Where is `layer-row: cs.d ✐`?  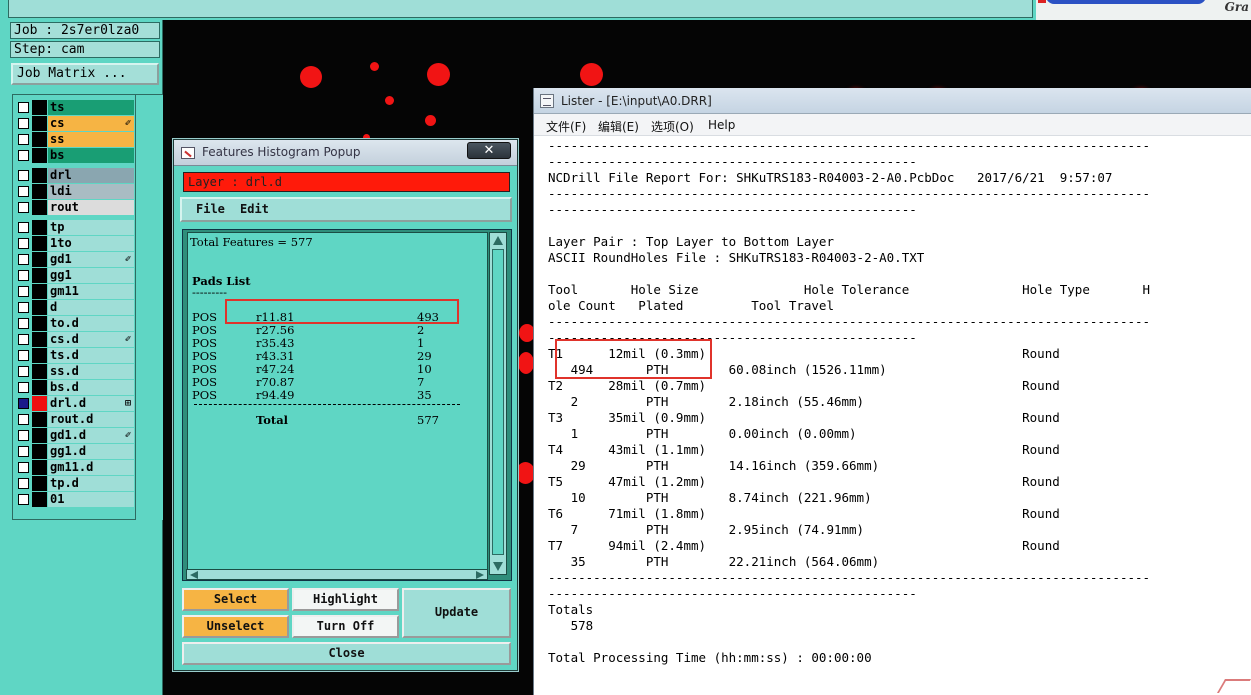 layer-row: cs.d ✐ is located at coordinates (75, 339).